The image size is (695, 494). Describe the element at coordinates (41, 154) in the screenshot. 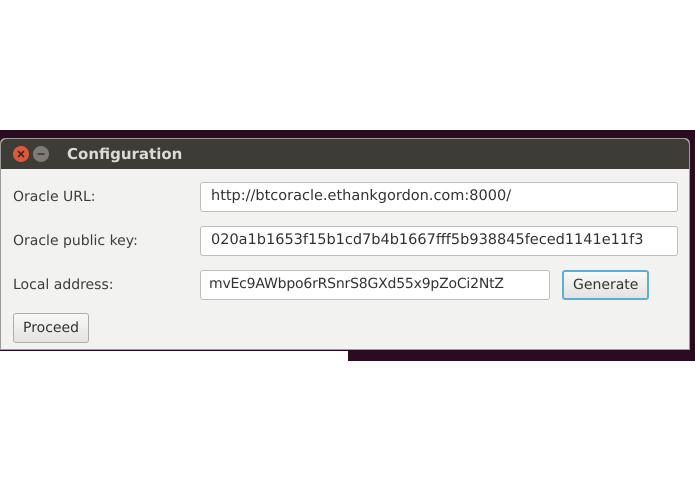

I see `minimize-icon` at that location.